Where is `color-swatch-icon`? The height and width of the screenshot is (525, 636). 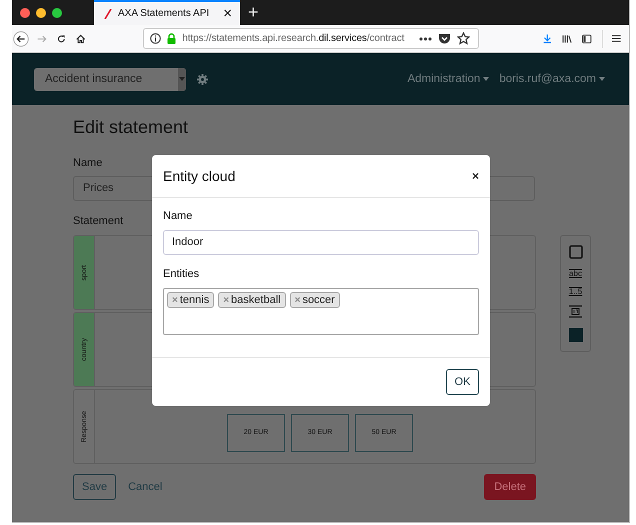 color-swatch-icon is located at coordinates (575, 335).